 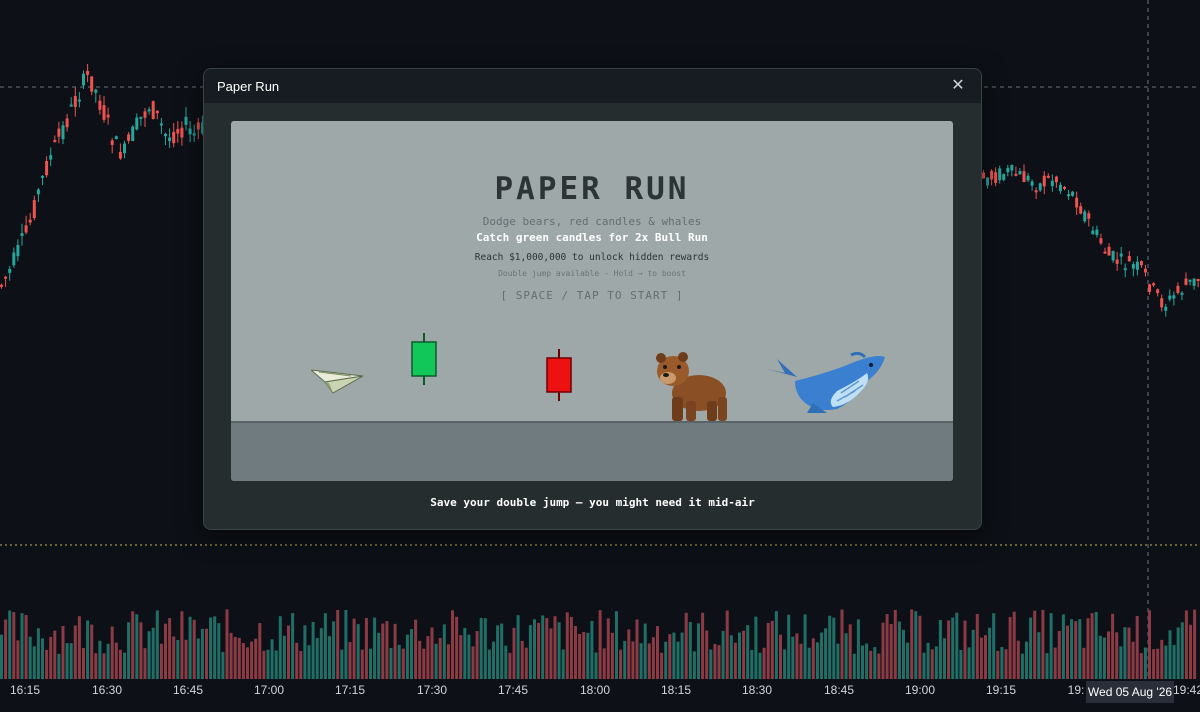 I want to click on modal-title: Paper Run, so click(x=248, y=86).